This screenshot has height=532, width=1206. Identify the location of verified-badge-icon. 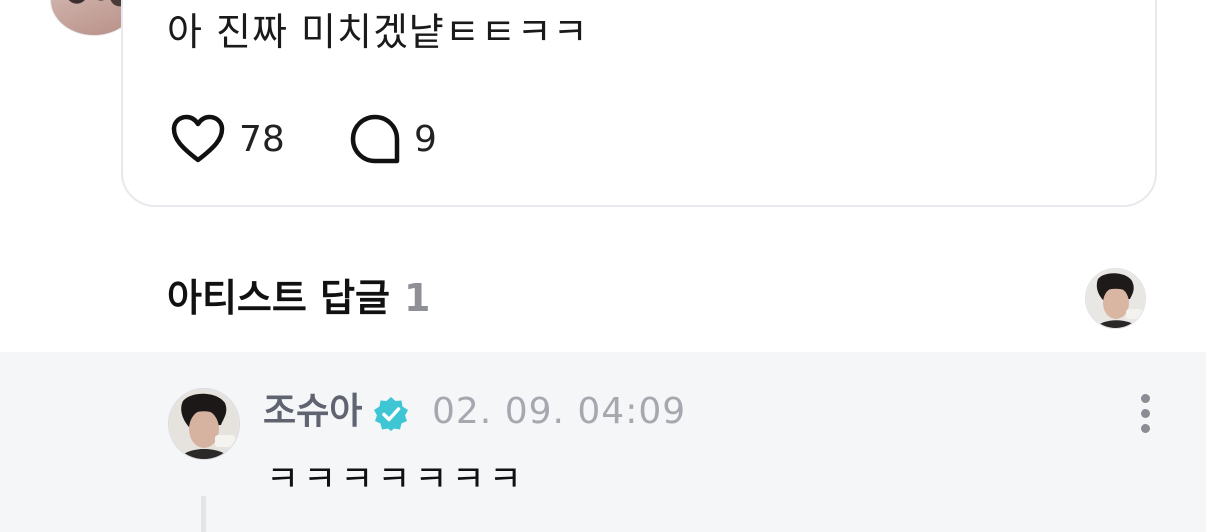
(391, 414).